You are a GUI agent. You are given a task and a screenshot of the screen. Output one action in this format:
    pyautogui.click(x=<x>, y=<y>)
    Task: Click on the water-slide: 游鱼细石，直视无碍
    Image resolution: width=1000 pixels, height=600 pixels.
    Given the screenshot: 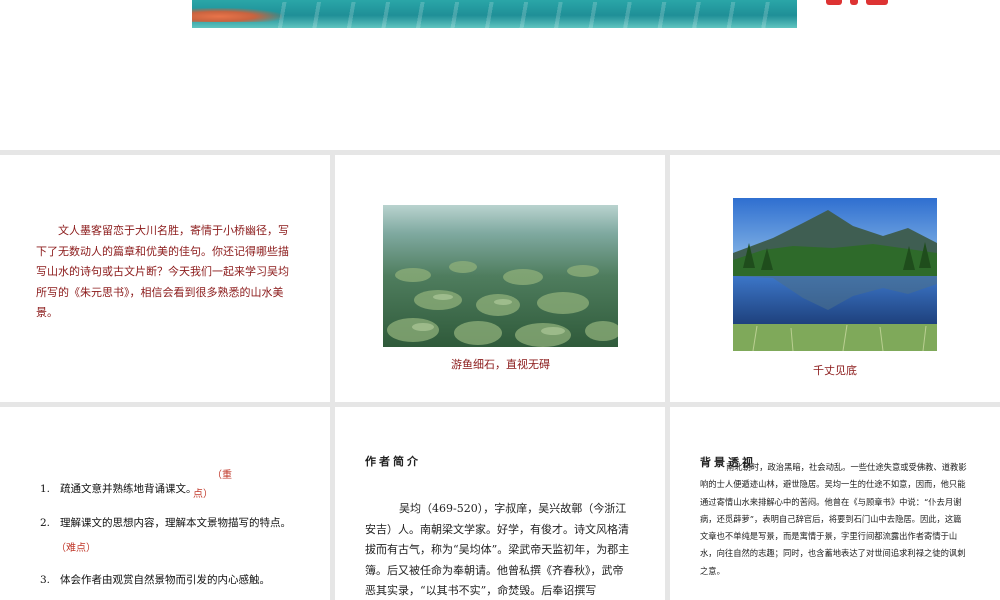 What is the action you would take?
    pyautogui.click(x=500, y=278)
    